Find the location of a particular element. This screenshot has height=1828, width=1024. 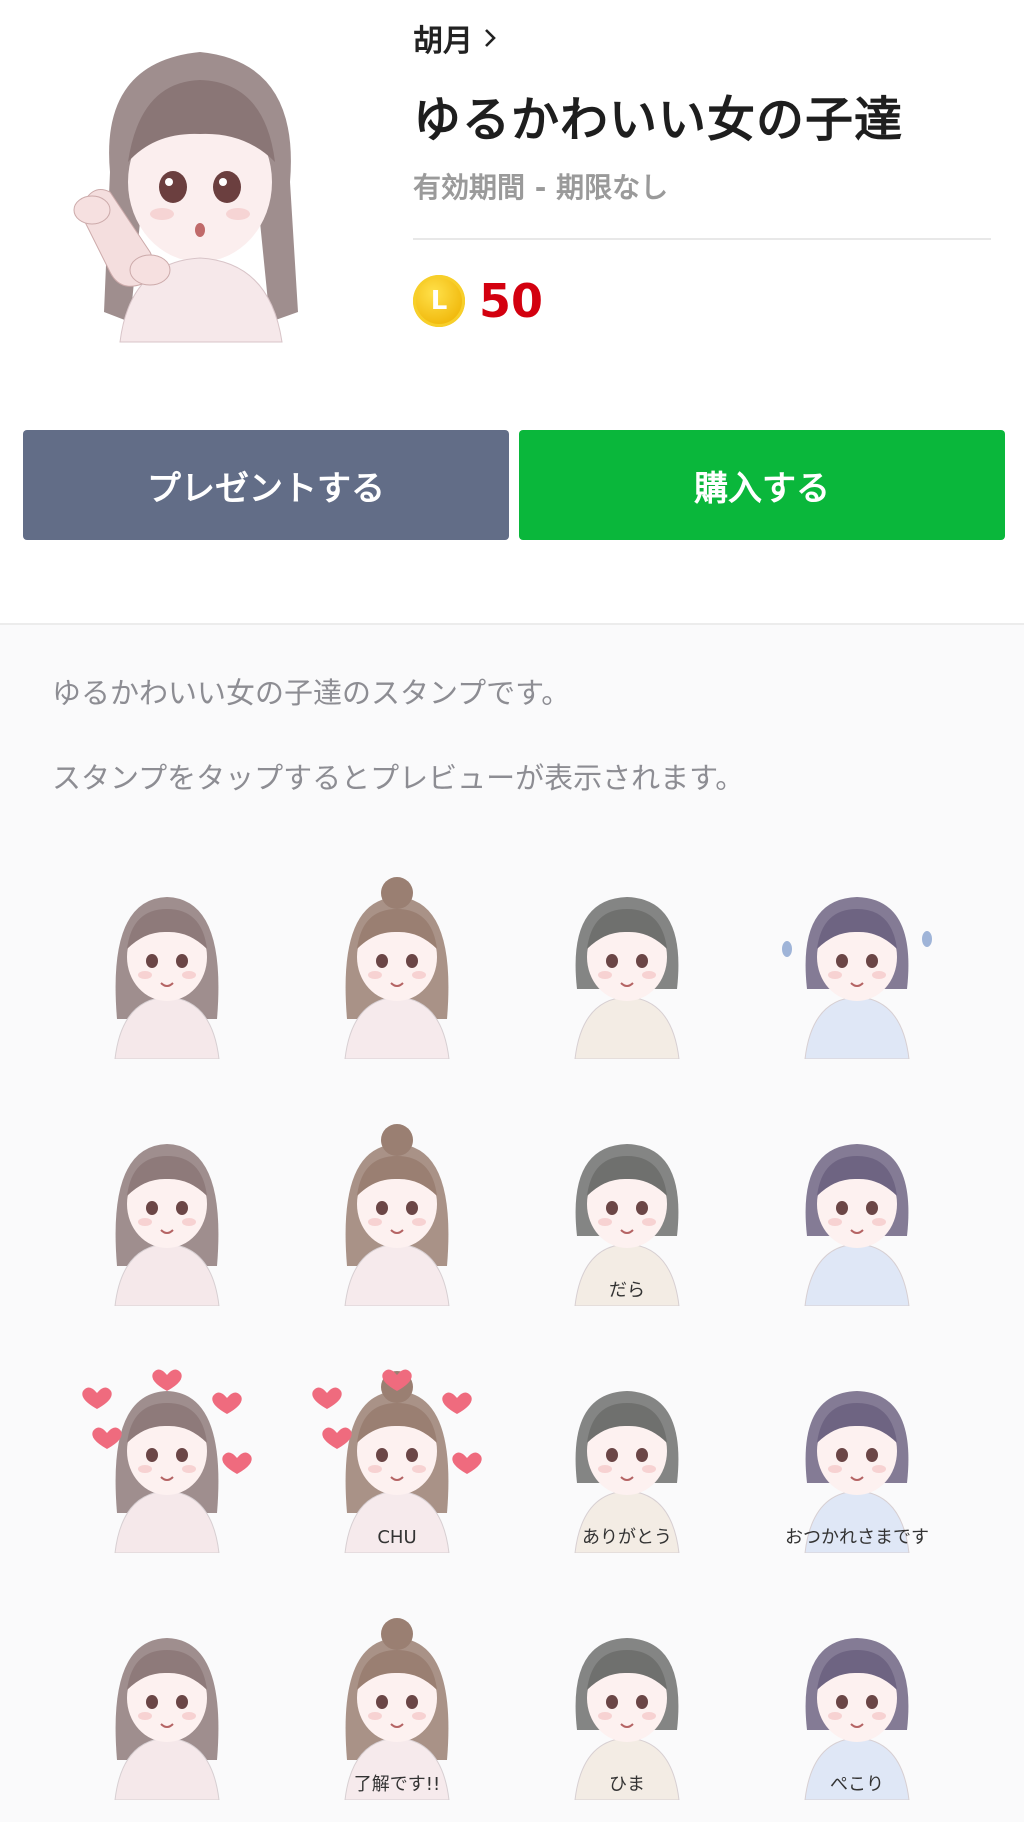

sticker-caption: 了解です!! is located at coordinates (397, 1784).